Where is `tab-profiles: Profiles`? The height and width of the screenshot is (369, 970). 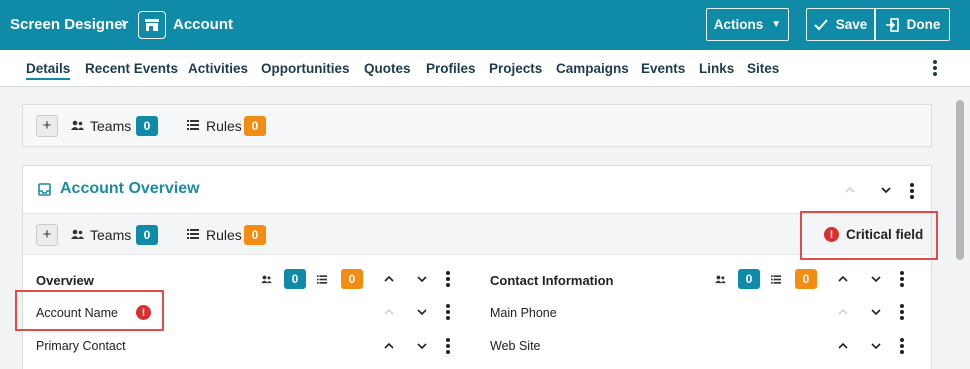 tab-profiles: Profiles is located at coordinates (451, 68).